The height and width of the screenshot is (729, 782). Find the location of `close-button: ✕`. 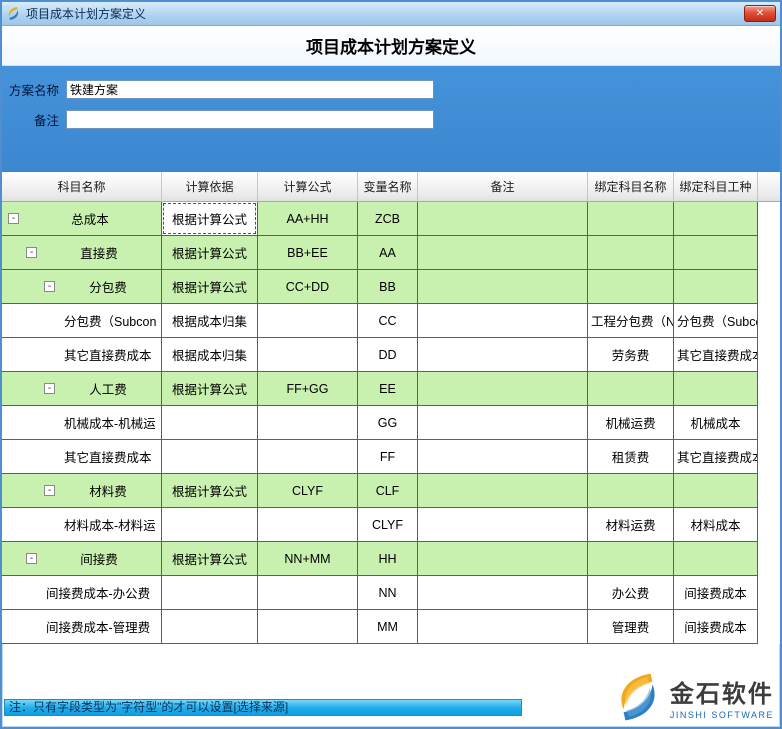

close-button: ✕ is located at coordinates (760, 13).